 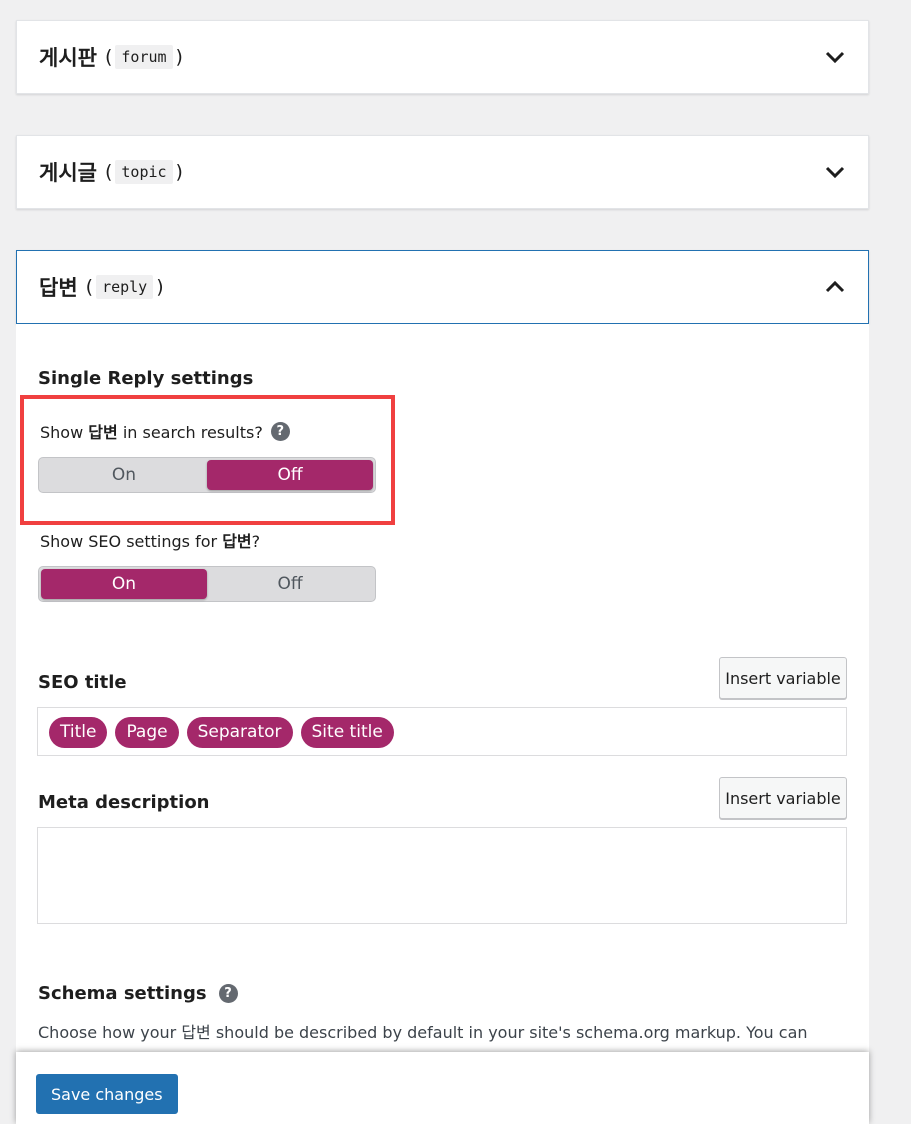 I want to click on variable-pills: Title Page Separator Site title, so click(x=442, y=732).